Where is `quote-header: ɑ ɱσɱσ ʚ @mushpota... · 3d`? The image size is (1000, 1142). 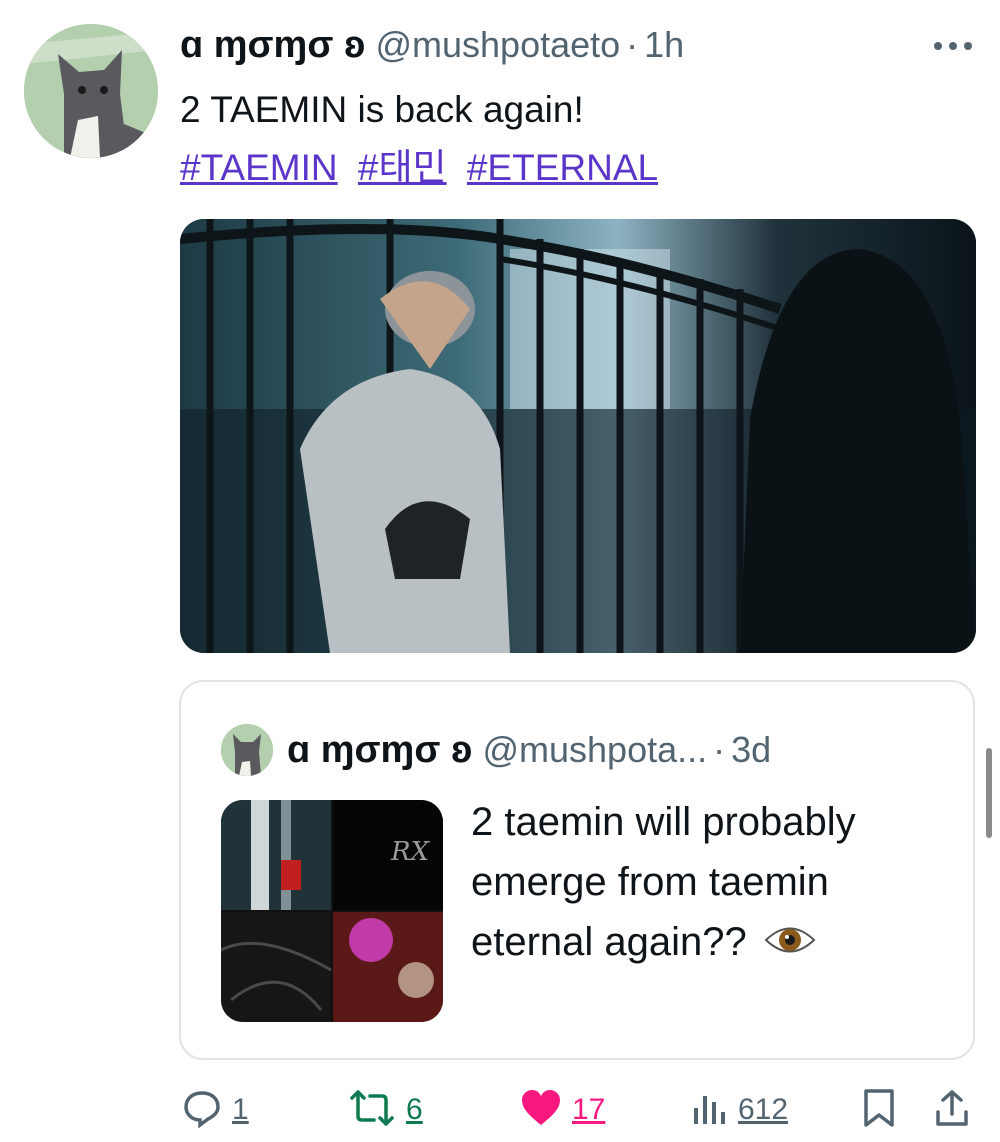
quote-header: ɑ ɱσɱσ ʚ @mushpota... · 3d is located at coordinates (529, 750).